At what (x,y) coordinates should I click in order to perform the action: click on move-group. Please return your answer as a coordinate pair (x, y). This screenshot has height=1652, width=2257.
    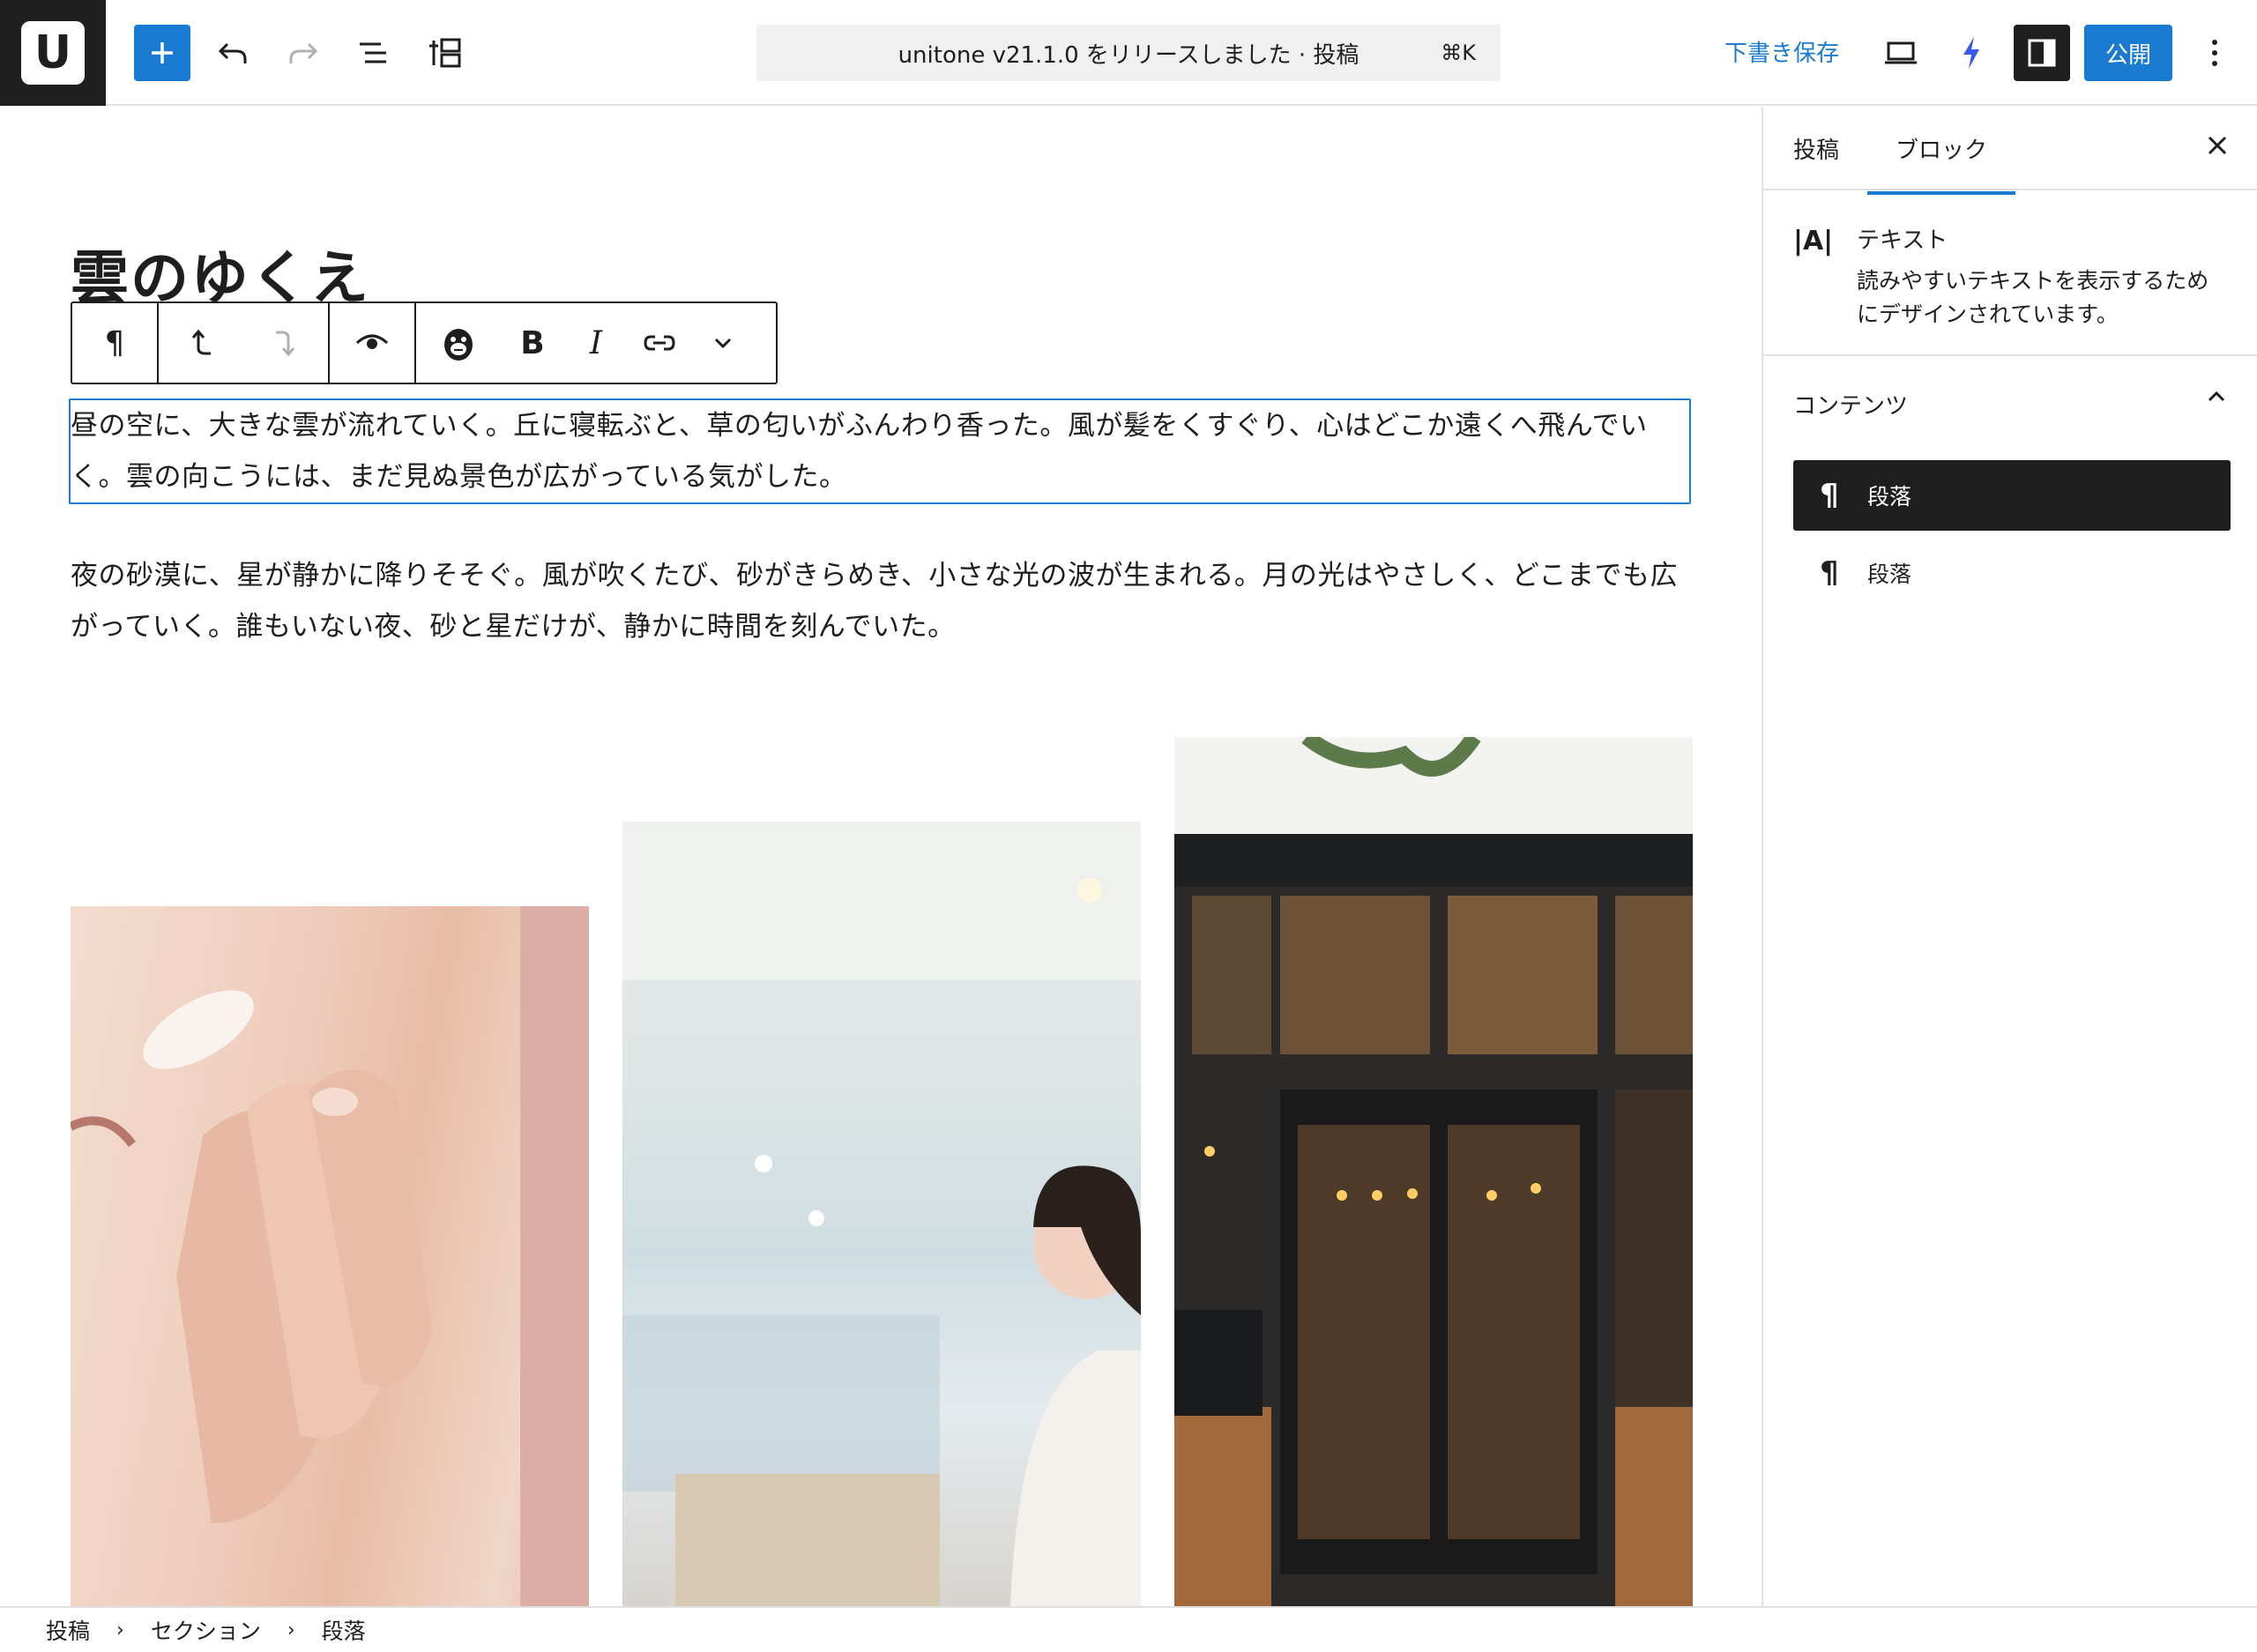
    Looking at the image, I should click on (244, 343).